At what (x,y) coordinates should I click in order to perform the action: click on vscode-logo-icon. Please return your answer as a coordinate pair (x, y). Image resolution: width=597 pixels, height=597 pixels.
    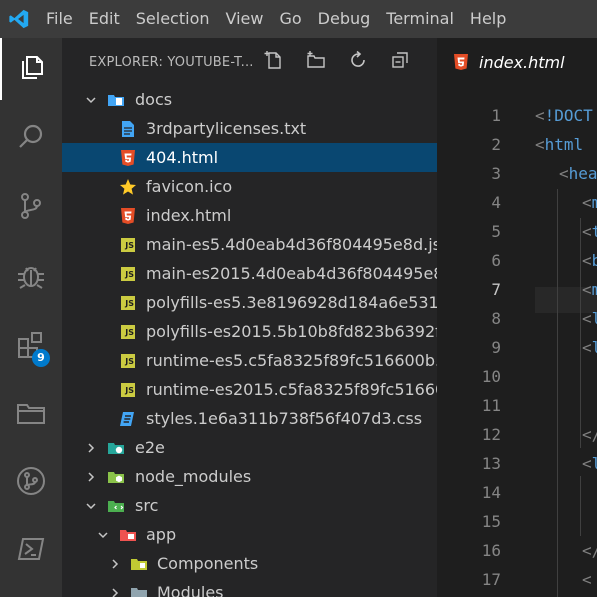
    Looking at the image, I should click on (19, 19).